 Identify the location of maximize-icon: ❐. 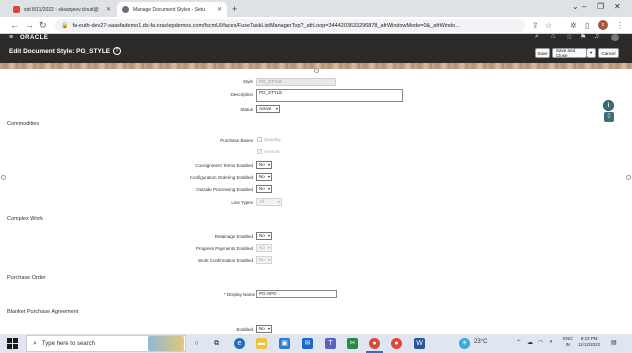
(600, 6).